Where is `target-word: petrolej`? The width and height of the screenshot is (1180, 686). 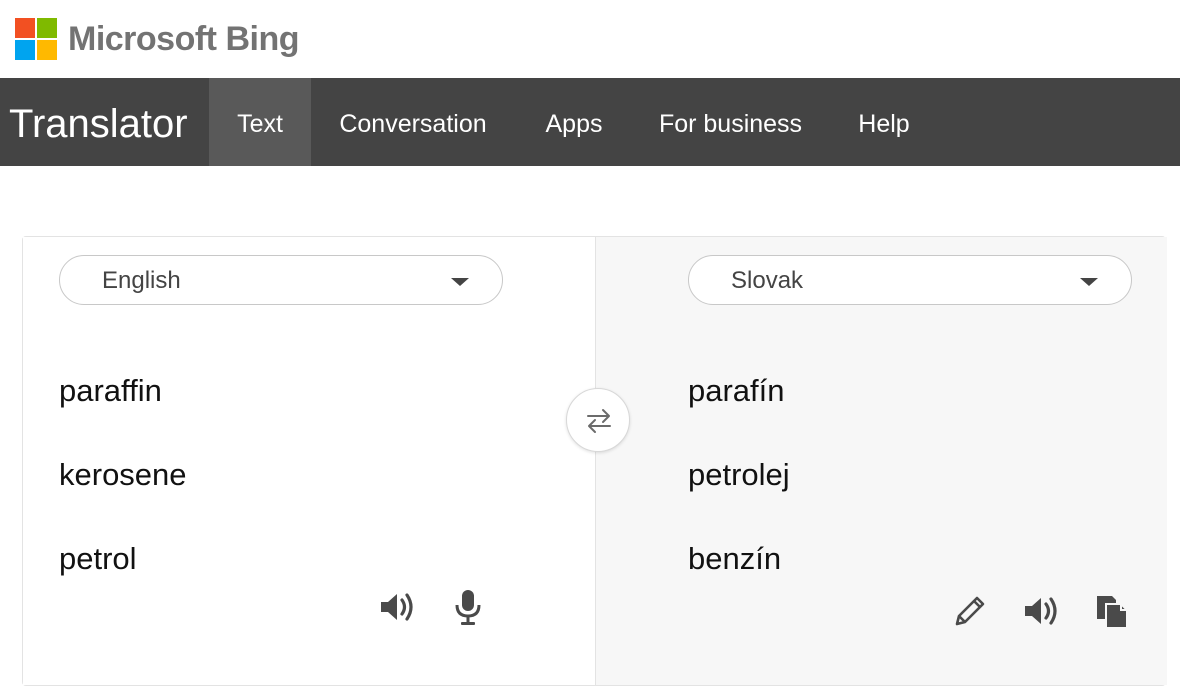
target-word: petrolej is located at coordinates (739, 475).